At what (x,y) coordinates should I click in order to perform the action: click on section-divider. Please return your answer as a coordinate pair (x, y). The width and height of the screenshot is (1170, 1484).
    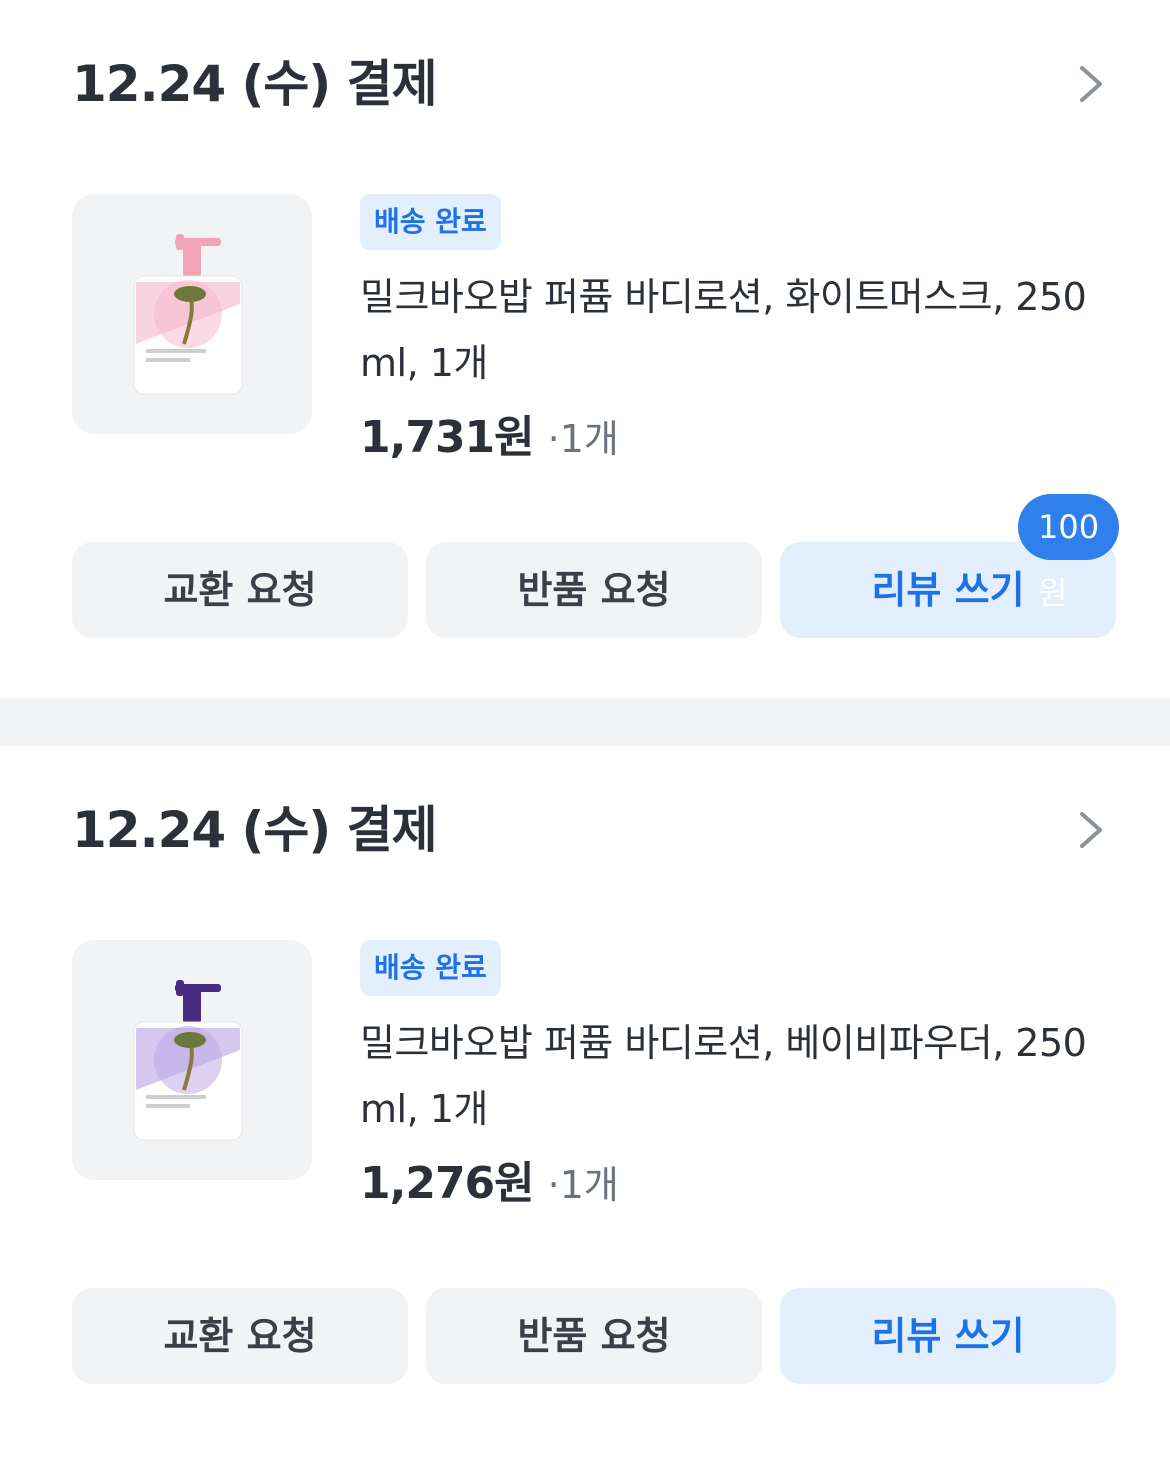
    Looking at the image, I should click on (585, 722).